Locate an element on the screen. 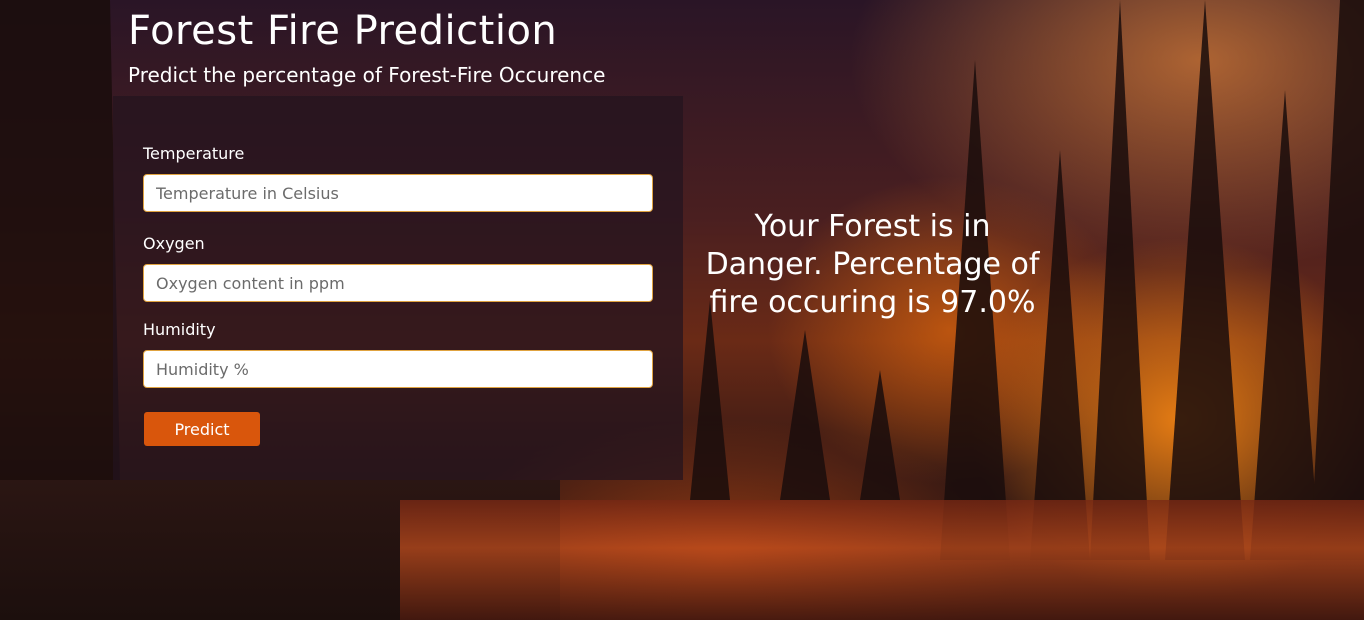  temperature-input is located at coordinates (398, 193).